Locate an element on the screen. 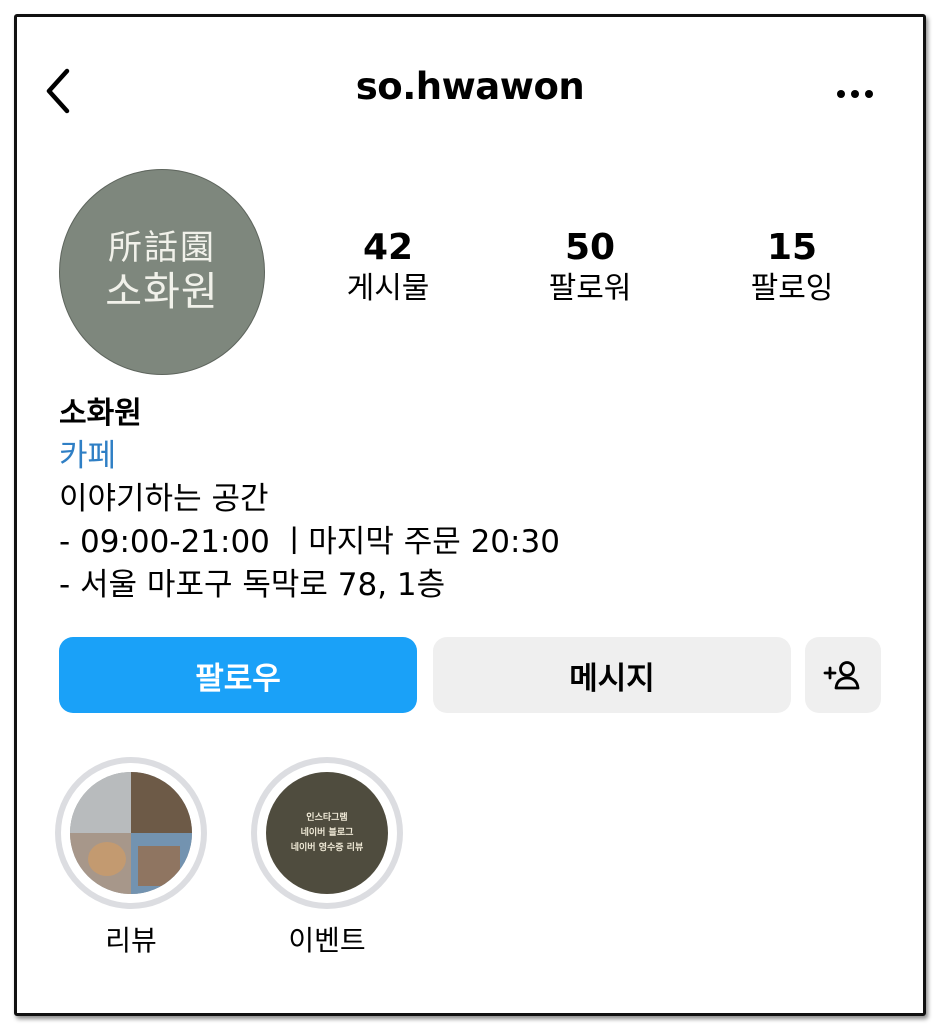  highlight-event-label: 이벤트 is located at coordinates (327, 940).